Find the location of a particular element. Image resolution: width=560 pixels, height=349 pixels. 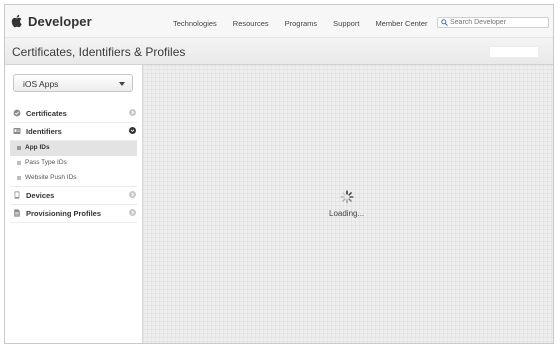

sidebar-item-label: Identifiers is located at coordinates (44, 131).